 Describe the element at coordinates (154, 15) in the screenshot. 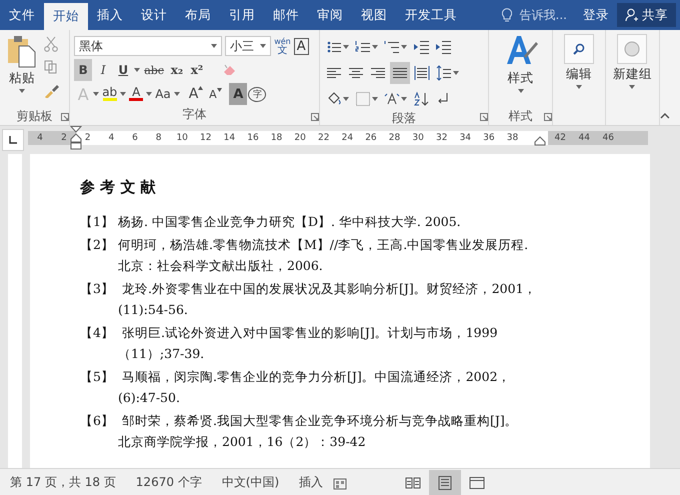

I see `ribbon-tab: 设计` at that location.